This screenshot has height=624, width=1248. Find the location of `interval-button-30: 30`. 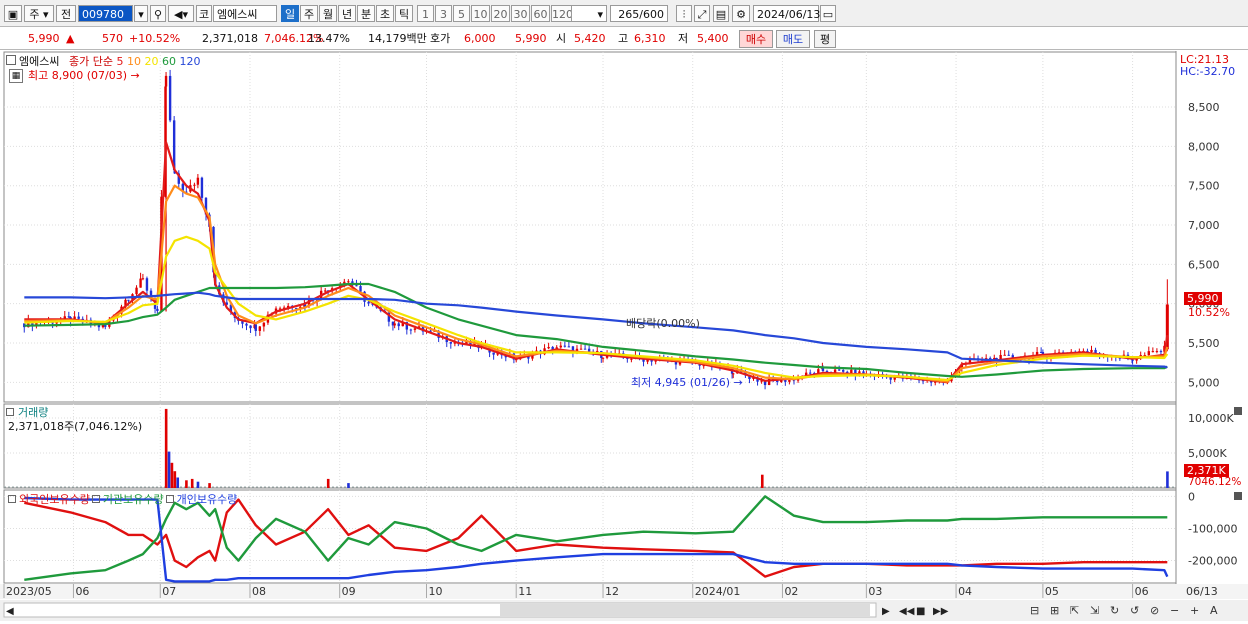

interval-button-30: 30 is located at coordinates (520, 13).